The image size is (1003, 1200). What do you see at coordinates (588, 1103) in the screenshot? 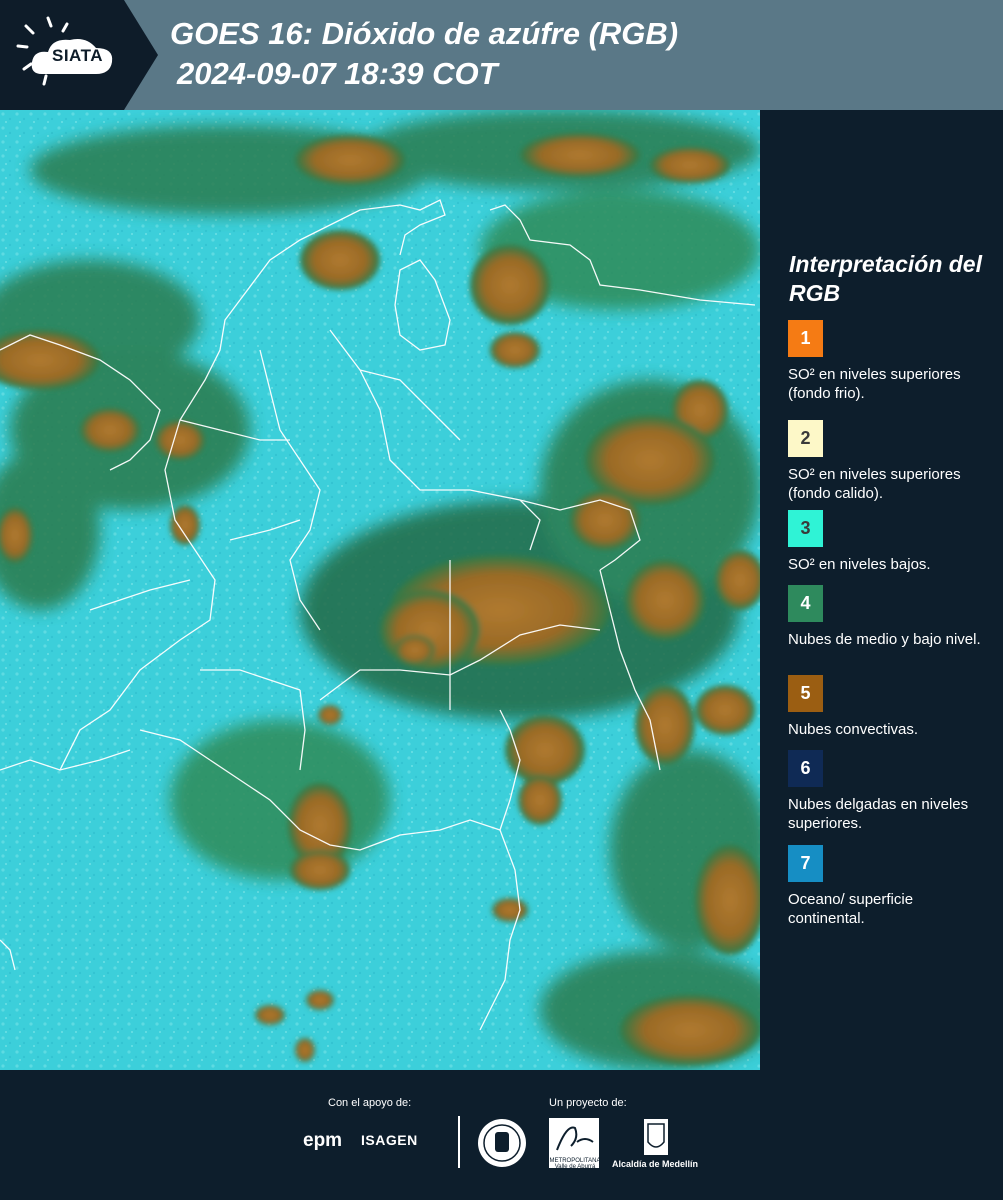
I see `project-label: Un proyecto de:` at bounding box center [588, 1103].